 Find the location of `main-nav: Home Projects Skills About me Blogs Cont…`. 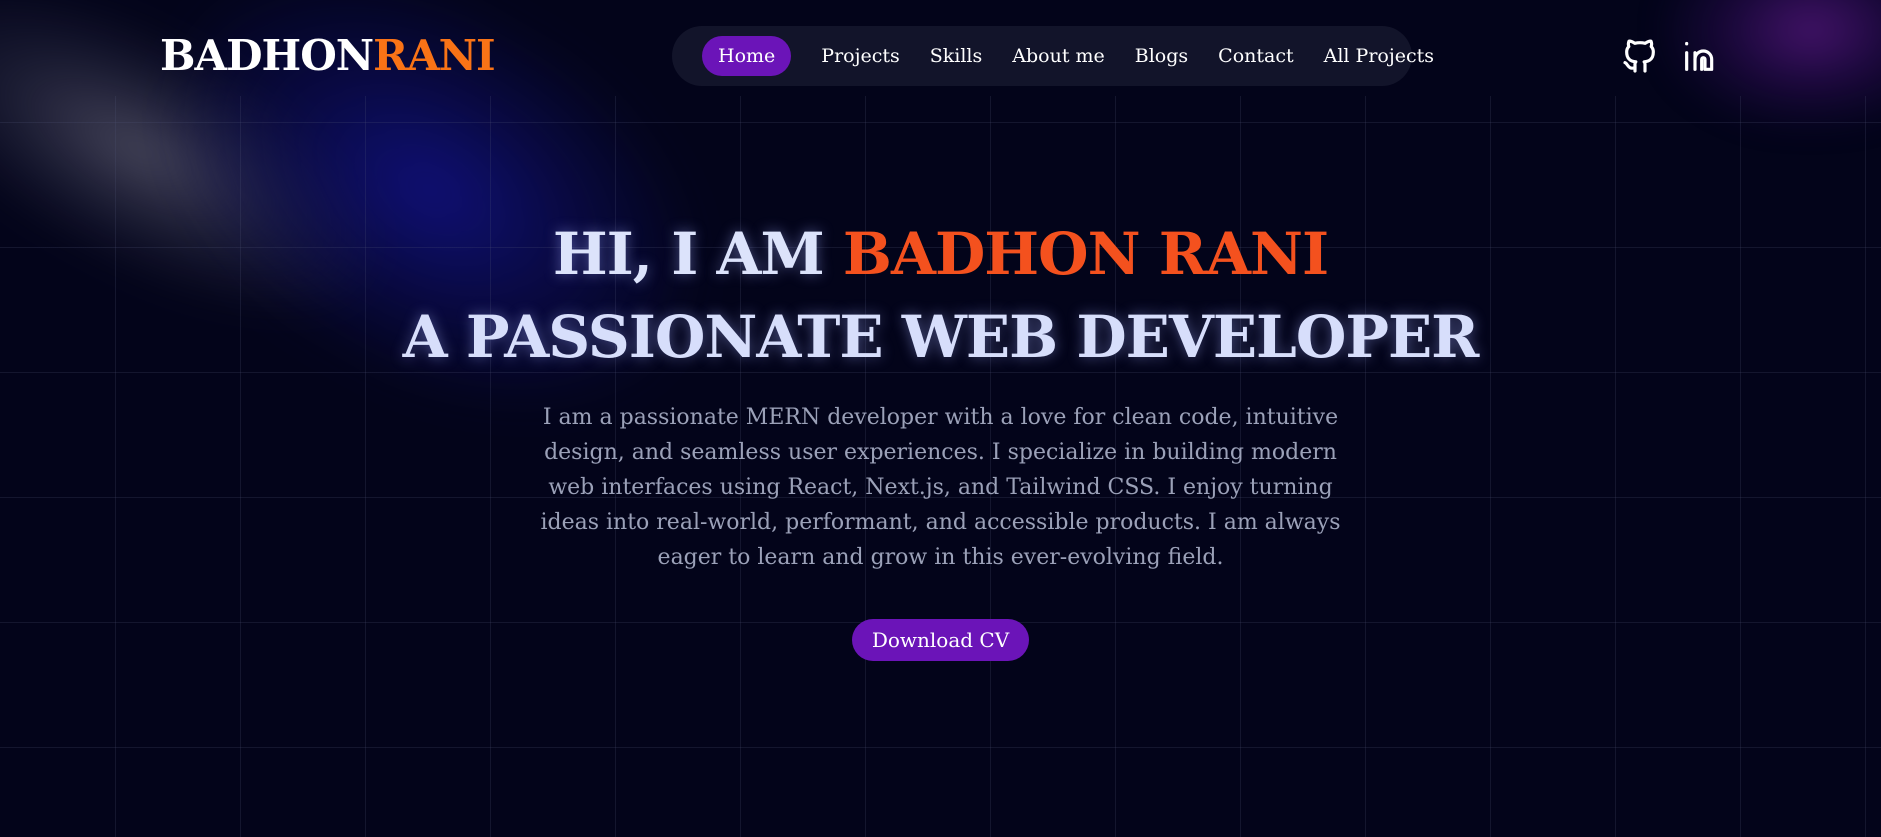

main-nav: Home Projects Skills About me Blogs Cont… is located at coordinates (1053, 56).